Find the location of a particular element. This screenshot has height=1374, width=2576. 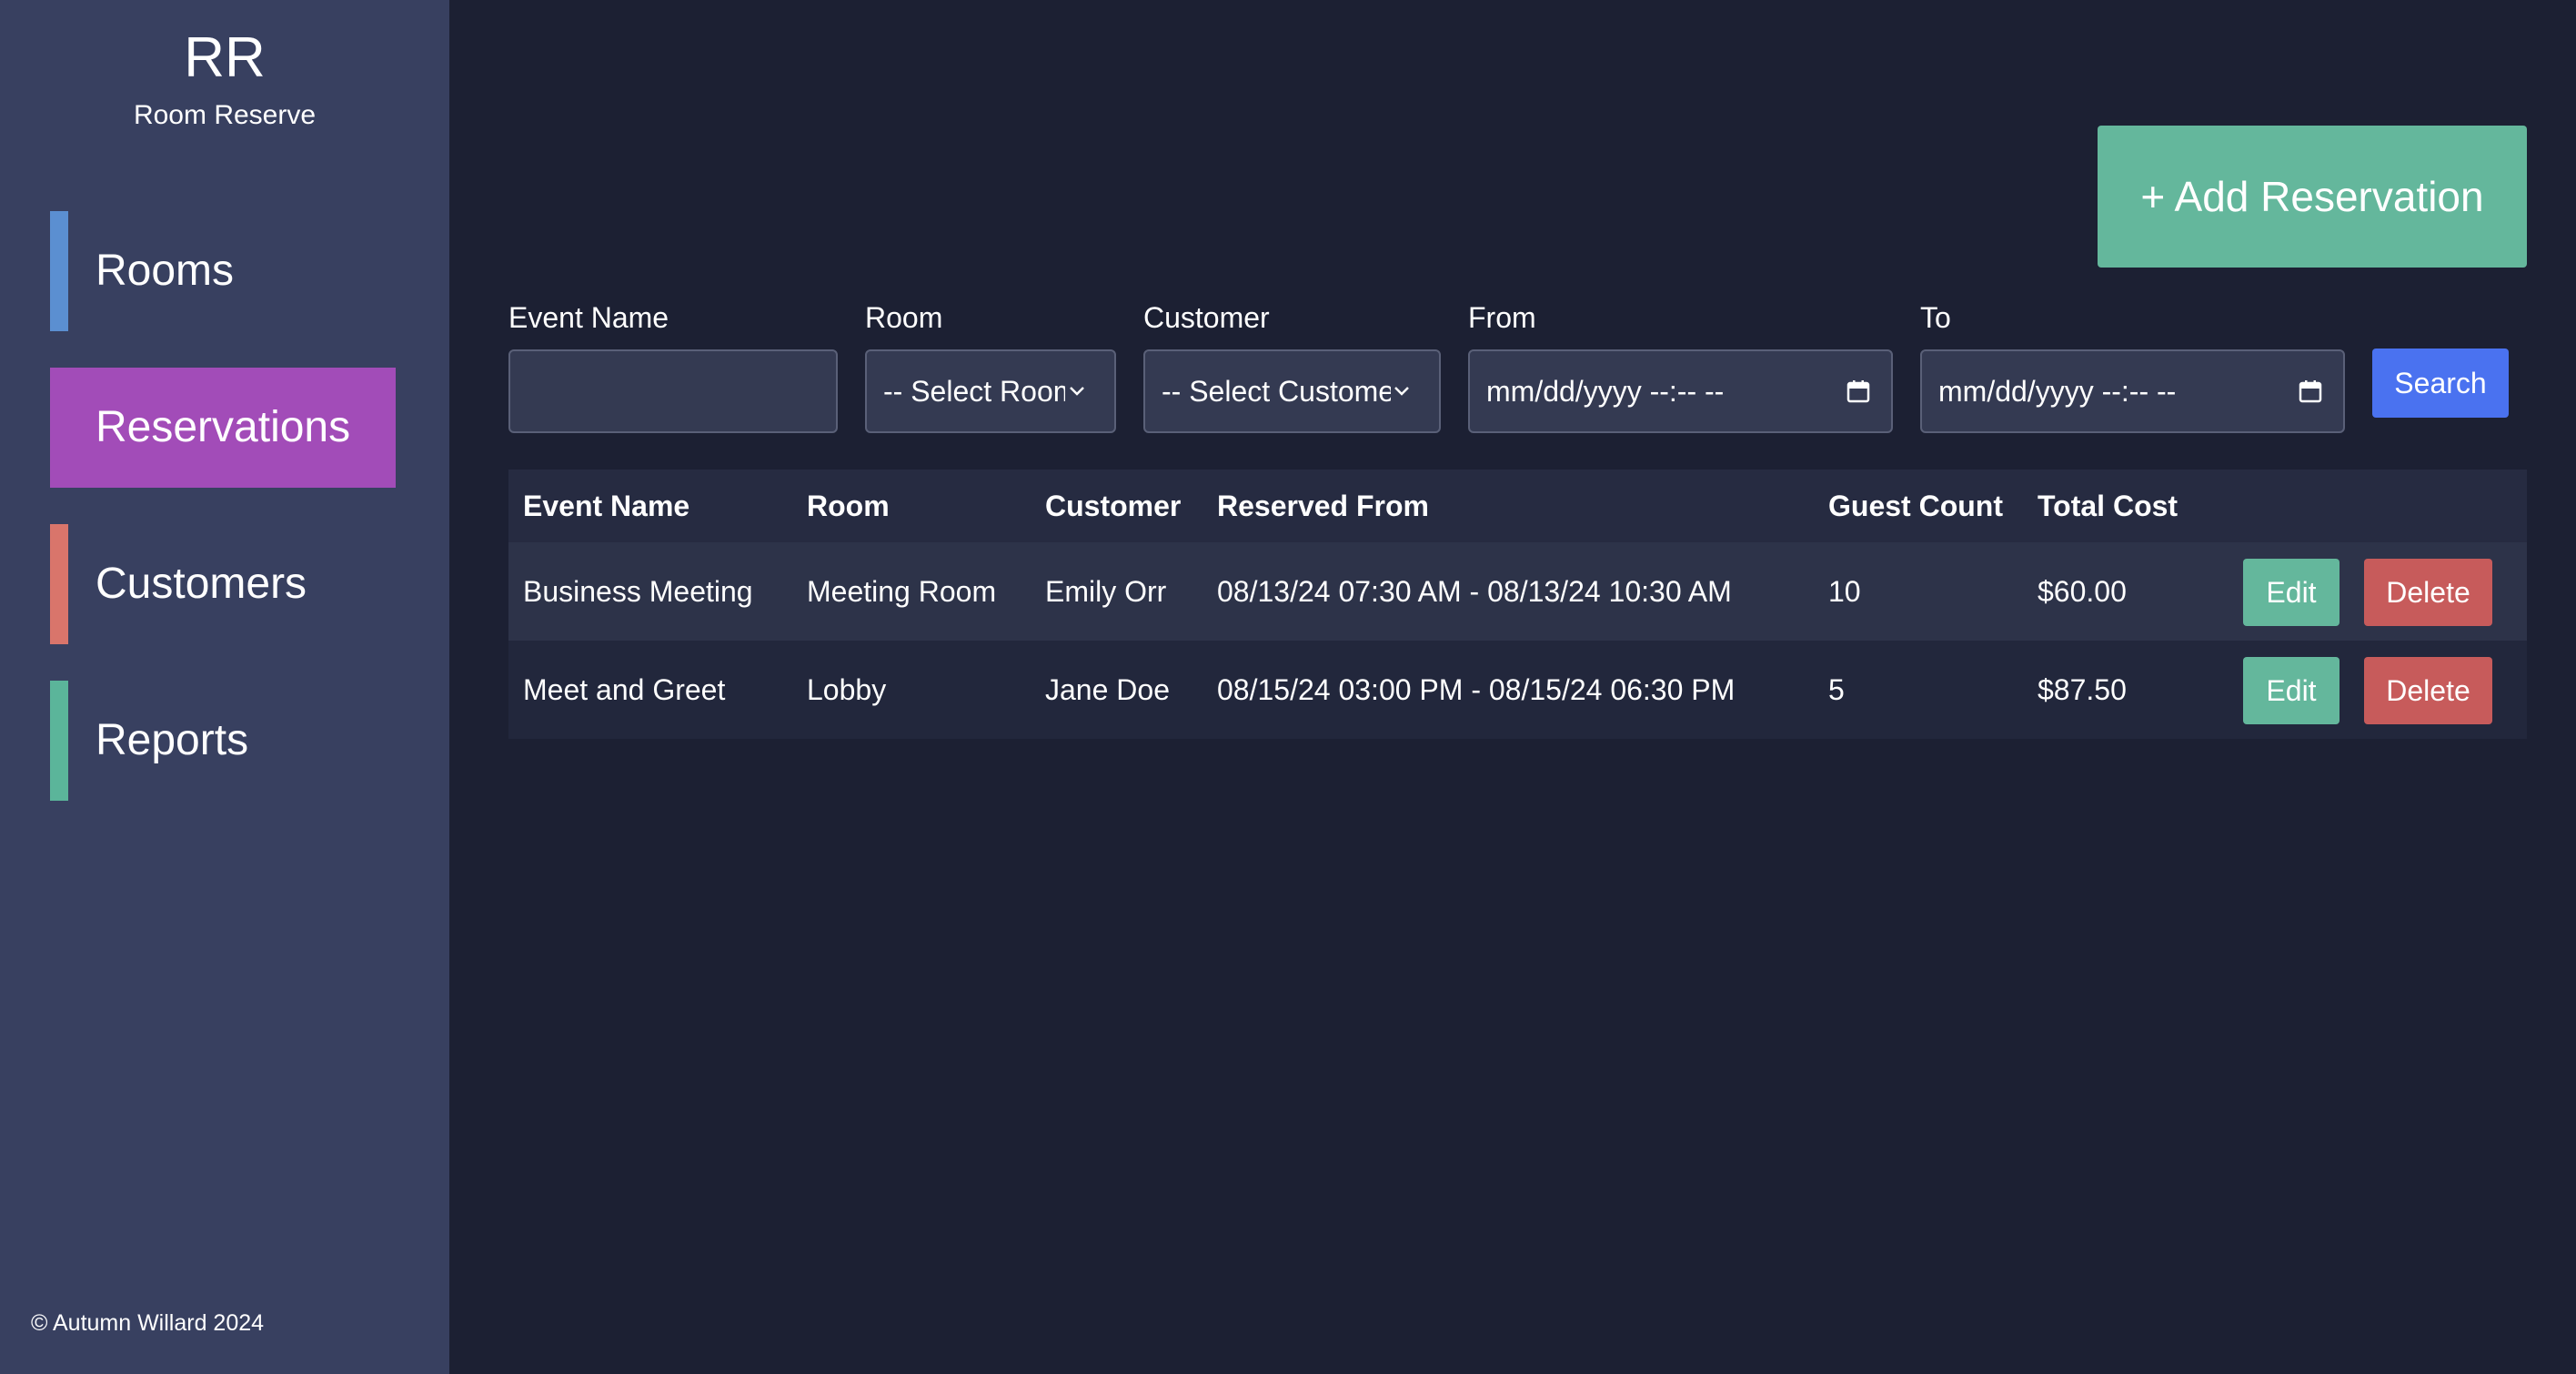

column-header-total-cost: Total Cost is located at coordinates (2108, 506).